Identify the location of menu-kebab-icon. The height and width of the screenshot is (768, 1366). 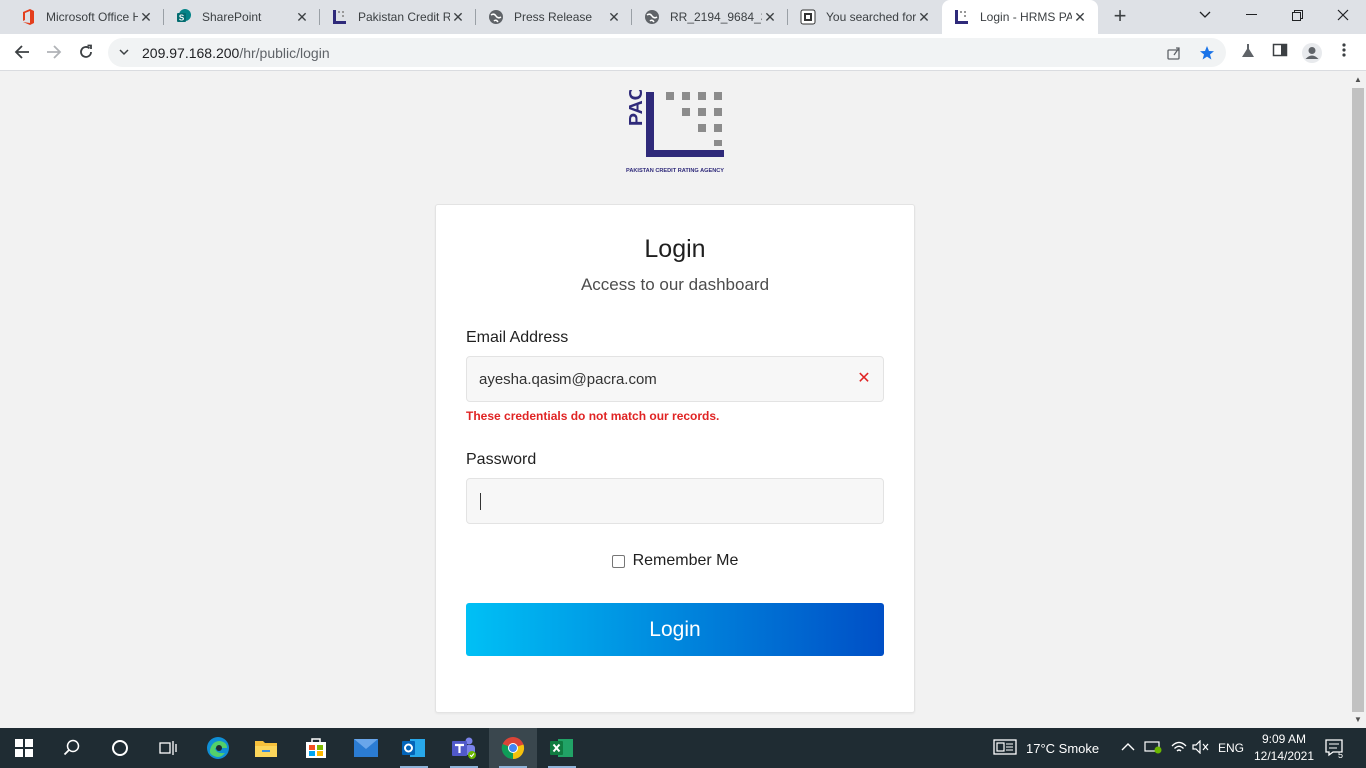
(1344, 52).